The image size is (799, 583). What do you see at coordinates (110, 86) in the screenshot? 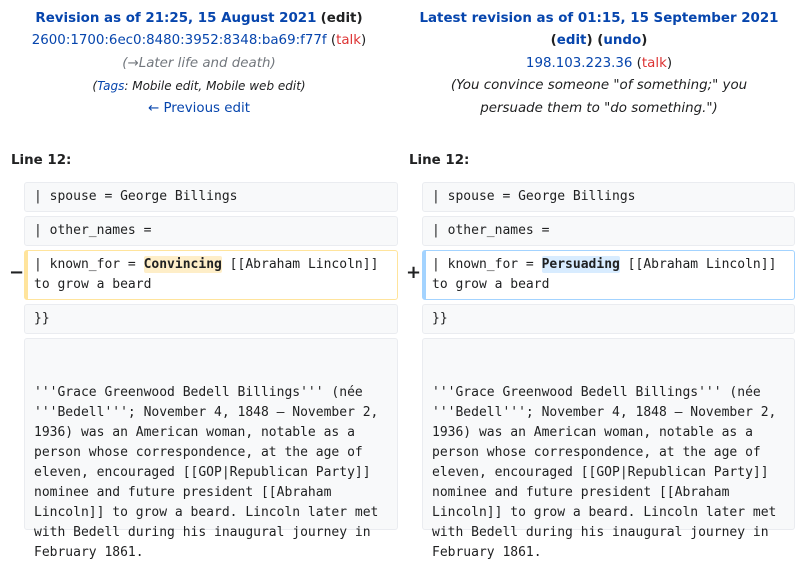
I see `tags-link: Tags` at bounding box center [110, 86].